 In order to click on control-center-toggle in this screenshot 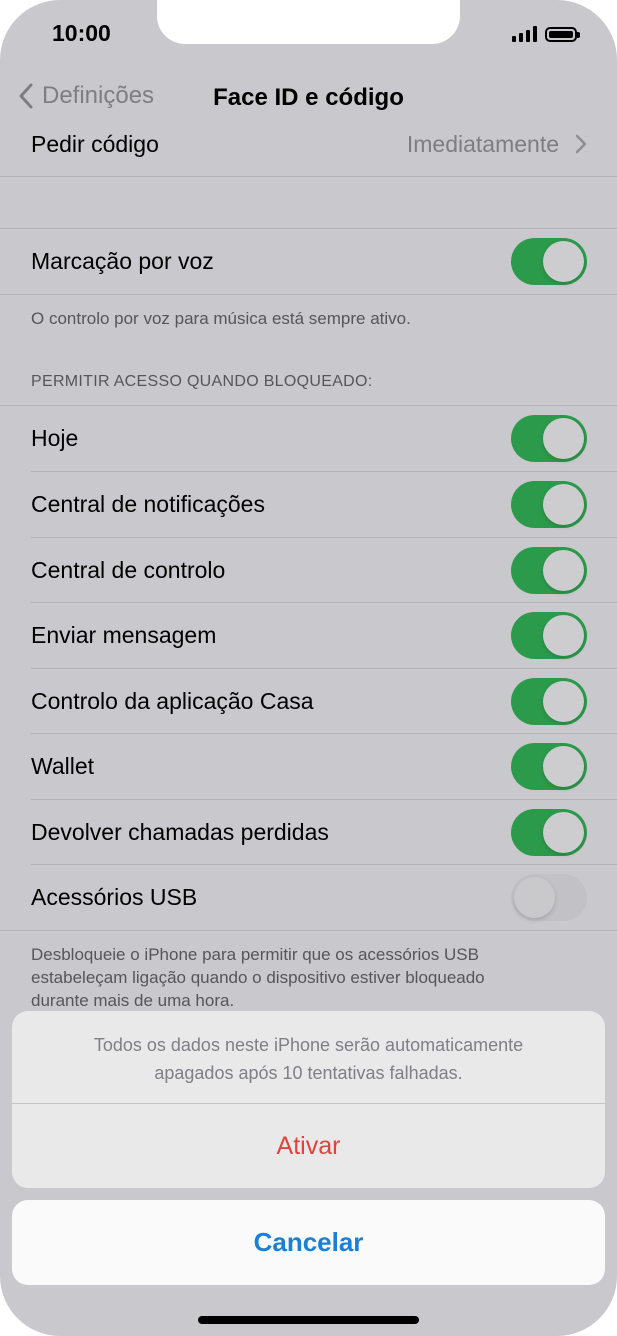, I will do `click(549, 570)`.